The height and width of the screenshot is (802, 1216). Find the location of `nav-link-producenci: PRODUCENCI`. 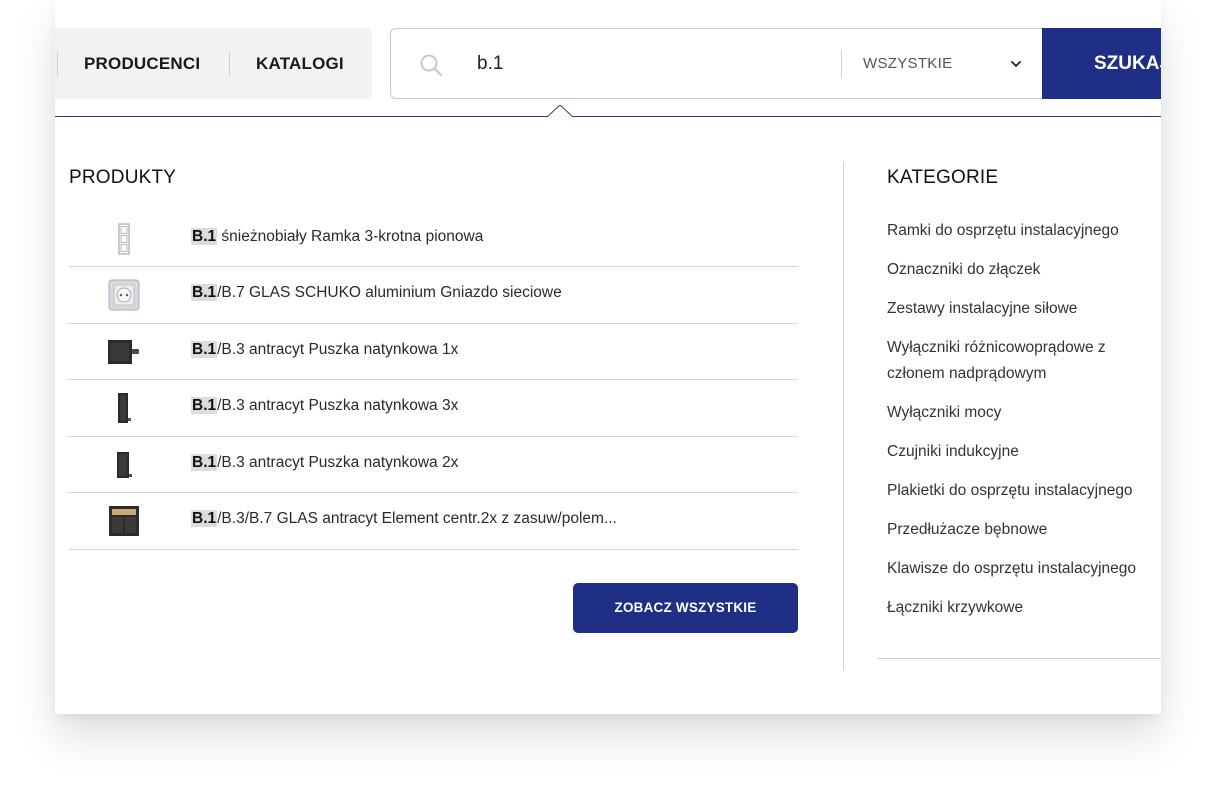

nav-link-producenci: PRODUCENCI is located at coordinates (142, 63).